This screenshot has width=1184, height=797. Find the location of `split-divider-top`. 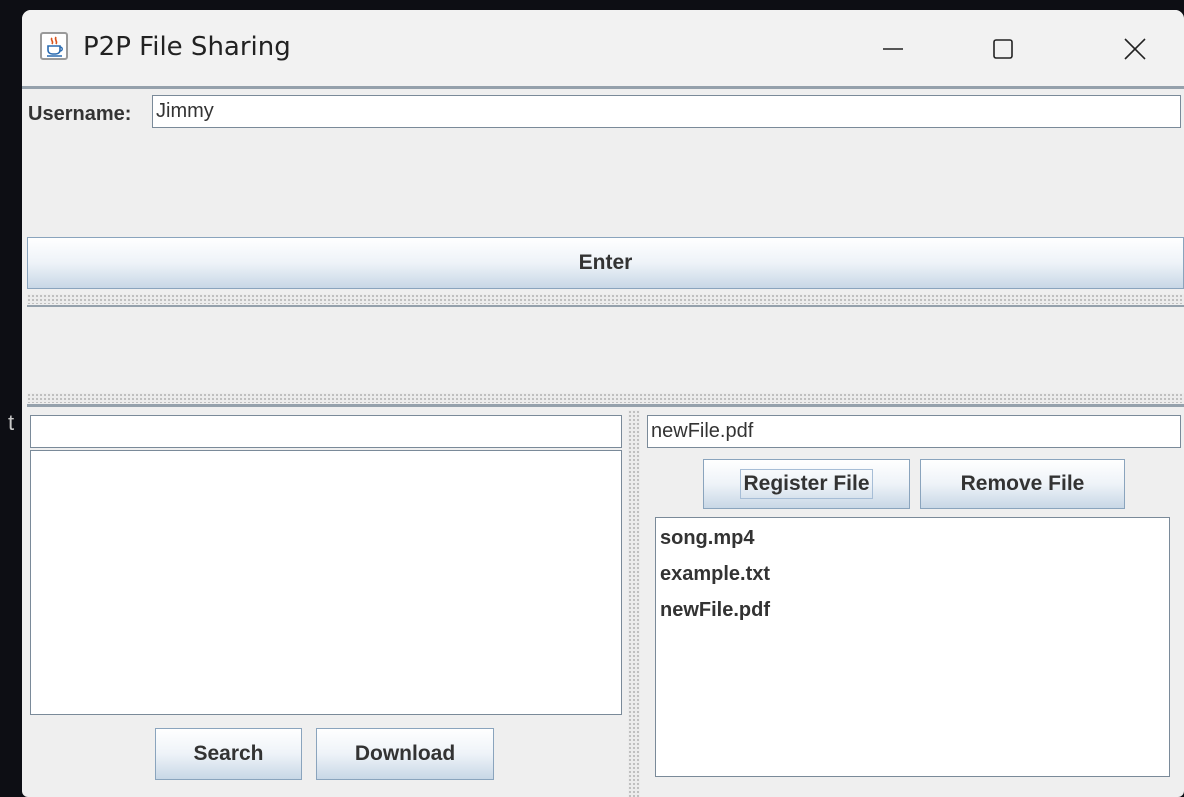

split-divider-top is located at coordinates (605, 299).